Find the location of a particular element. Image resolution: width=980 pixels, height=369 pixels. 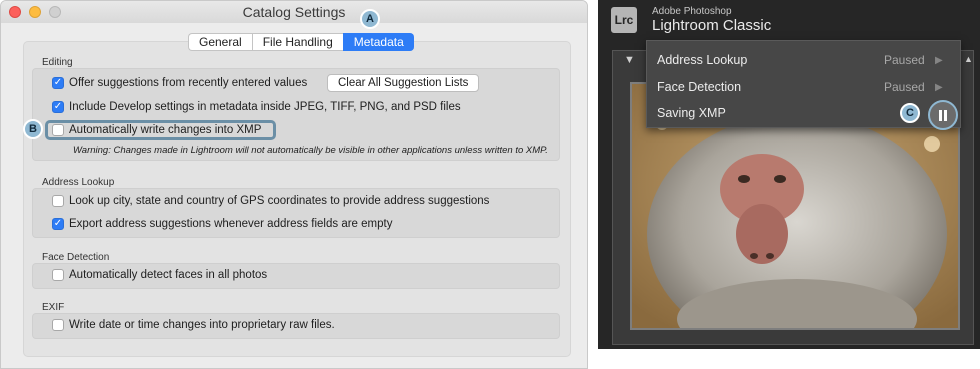

panel-arrow-icon: ▲ is located at coordinates (968, 59).